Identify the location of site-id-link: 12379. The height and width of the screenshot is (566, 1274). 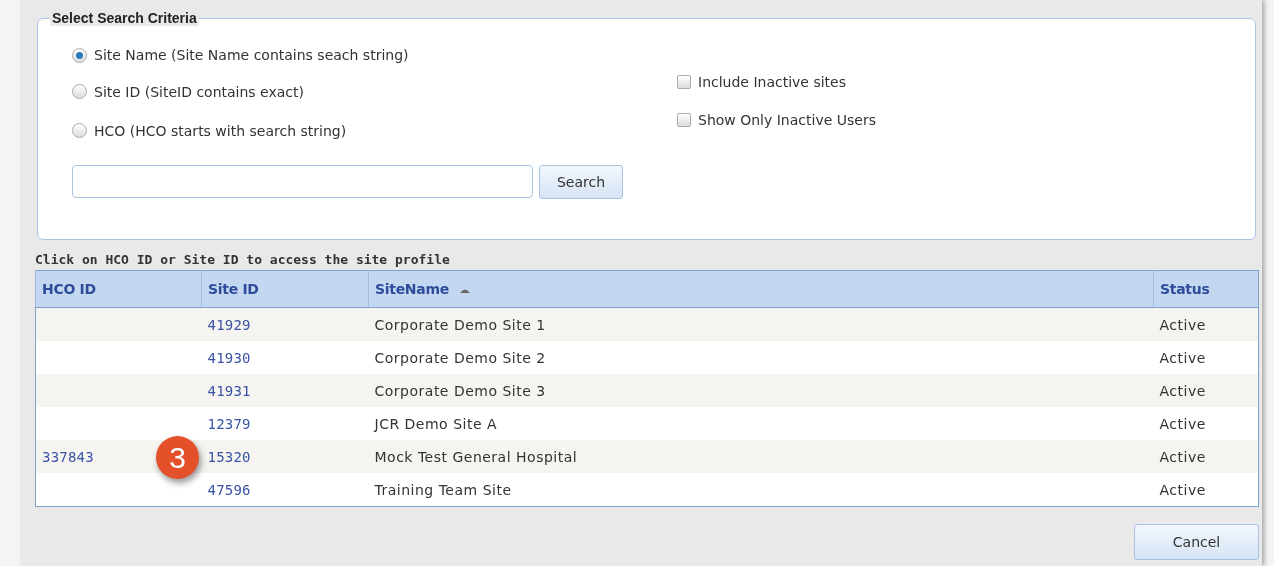
(229, 423).